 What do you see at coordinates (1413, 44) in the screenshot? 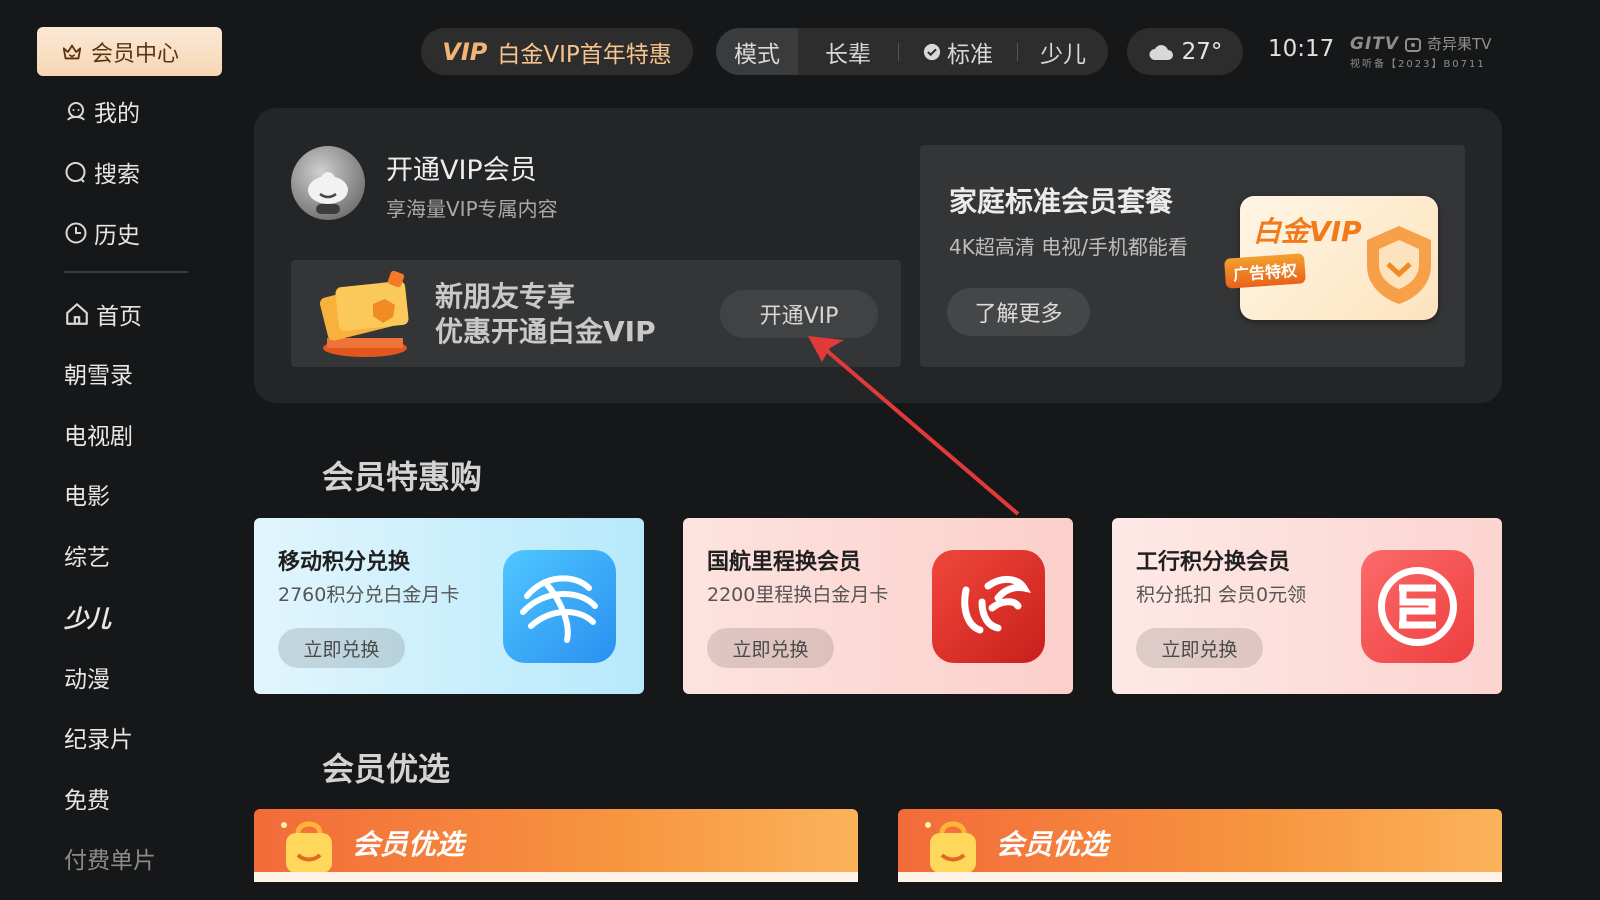
I see `fruit-logo-icon` at bounding box center [1413, 44].